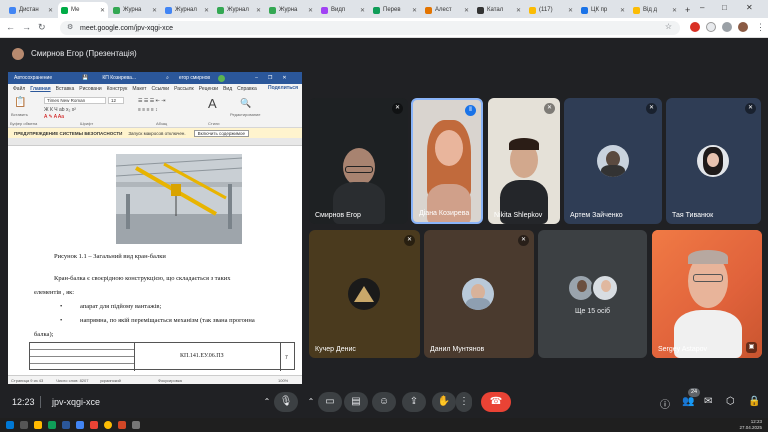 The height and width of the screenshot is (432, 768). What do you see at coordinates (291, 10) in the screenshot?
I see `browser-tab: Журна ✕` at bounding box center [291, 10].